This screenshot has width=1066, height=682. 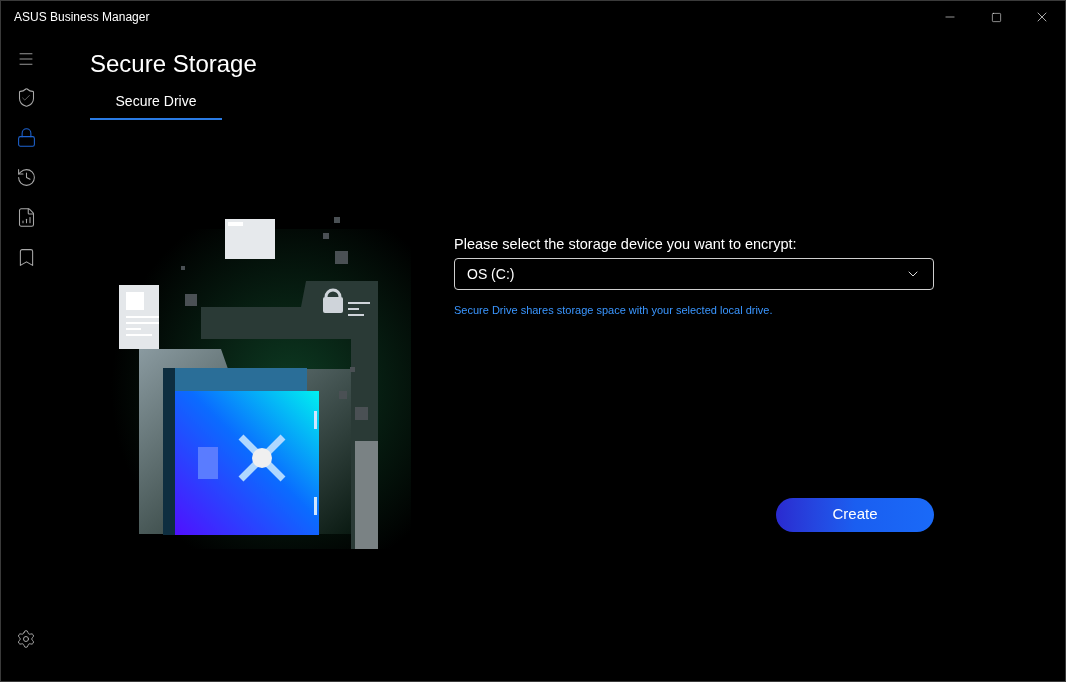 I want to click on hint-text: Secure Drive shares storage space with your selected local drive., so click(x=614, y=310).